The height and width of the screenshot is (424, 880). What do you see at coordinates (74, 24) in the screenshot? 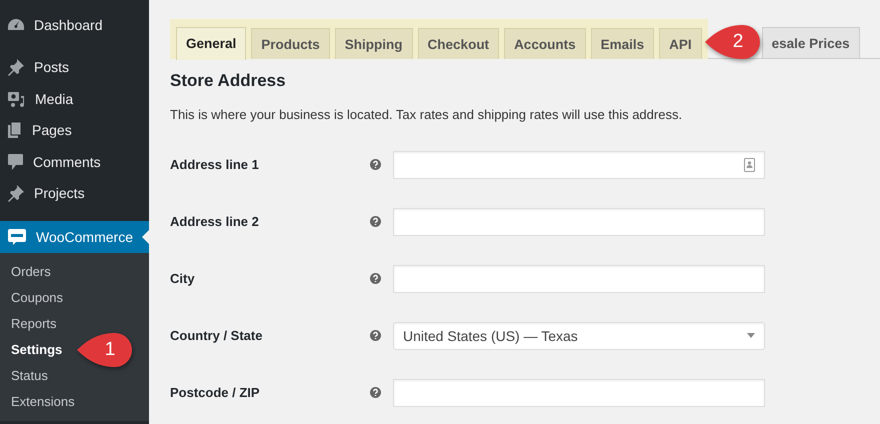
I see `menu-item: Dashboard` at bounding box center [74, 24].